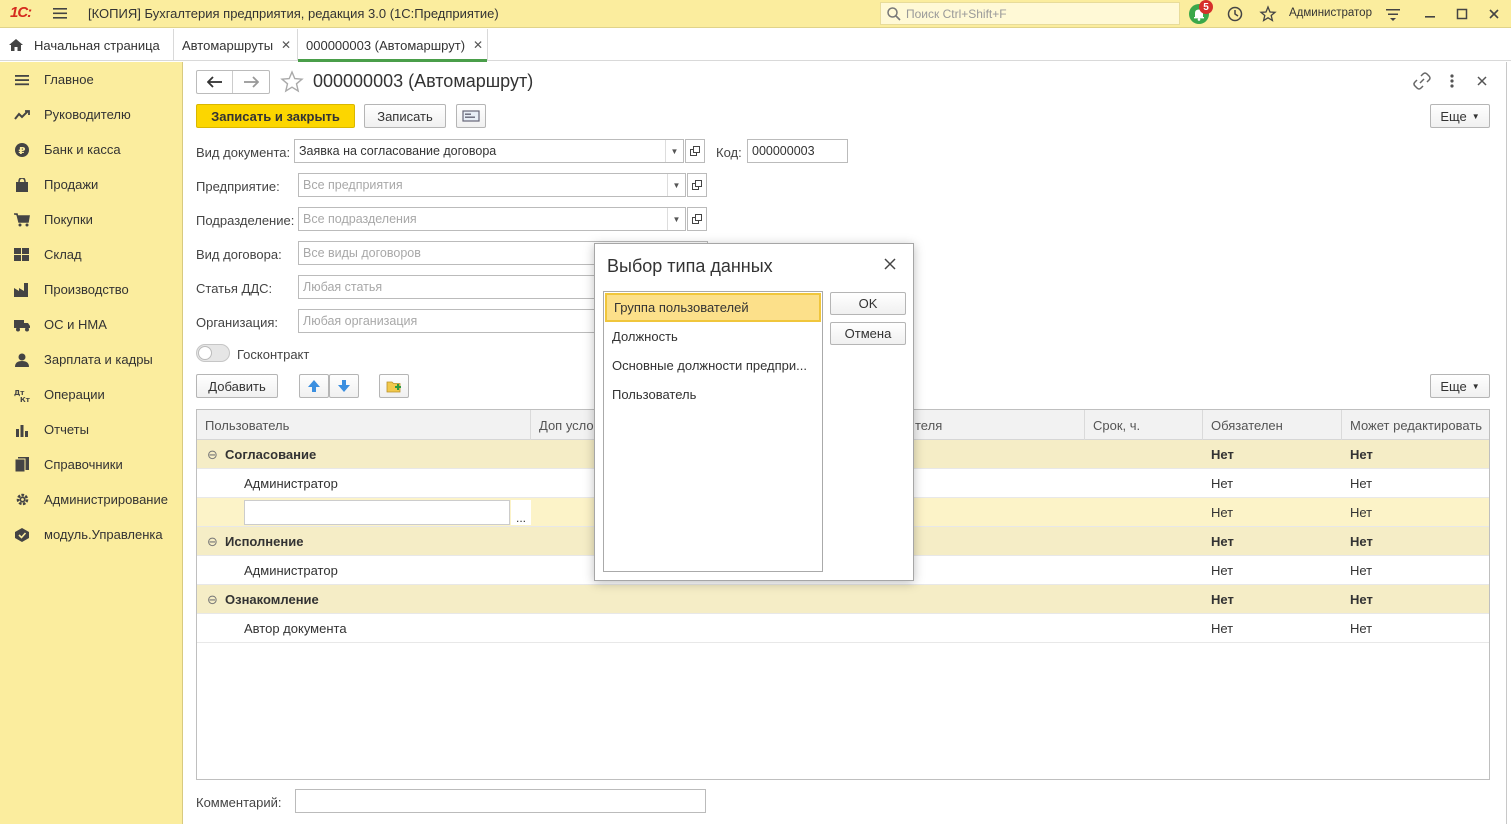 The width and height of the screenshot is (1511, 824). I want to click on move-down-button, so click(344, 386).